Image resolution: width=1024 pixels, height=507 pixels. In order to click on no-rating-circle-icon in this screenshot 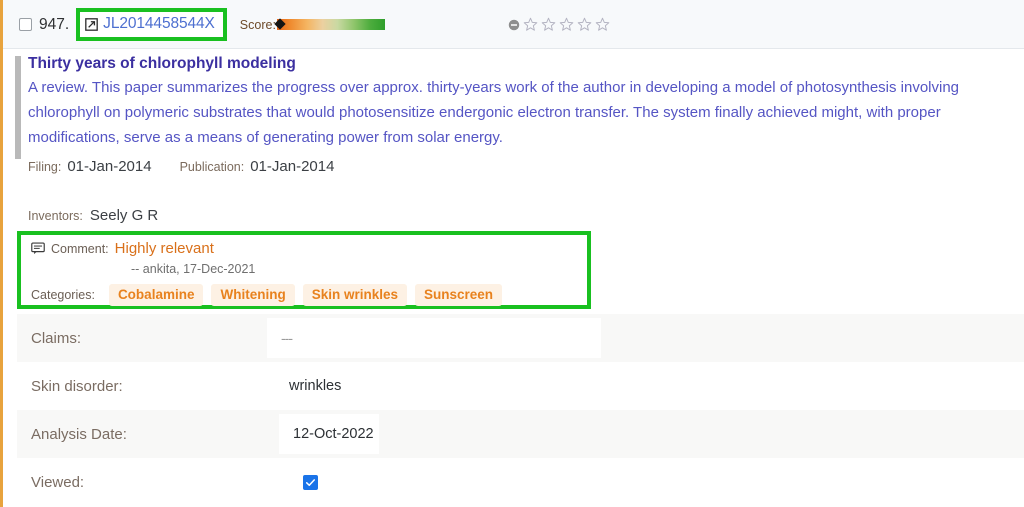, I will do `click(514, 25)`.